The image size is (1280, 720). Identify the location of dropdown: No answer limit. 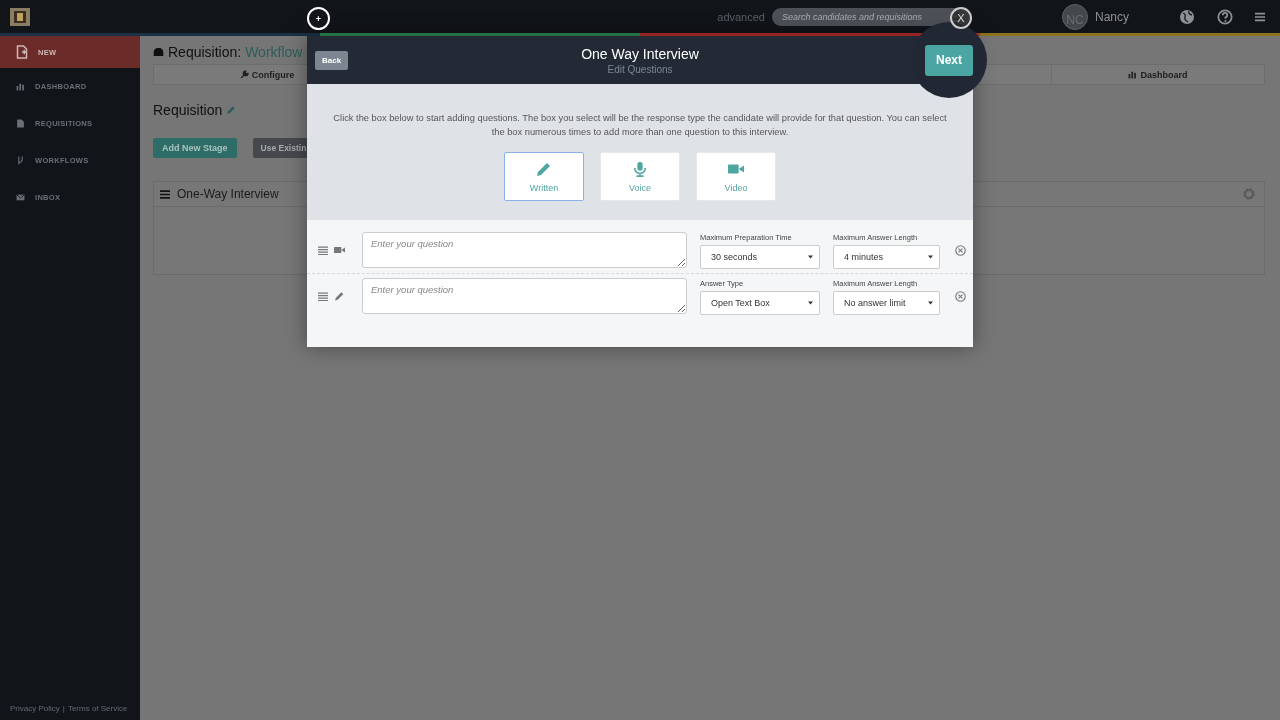
(886, 303).